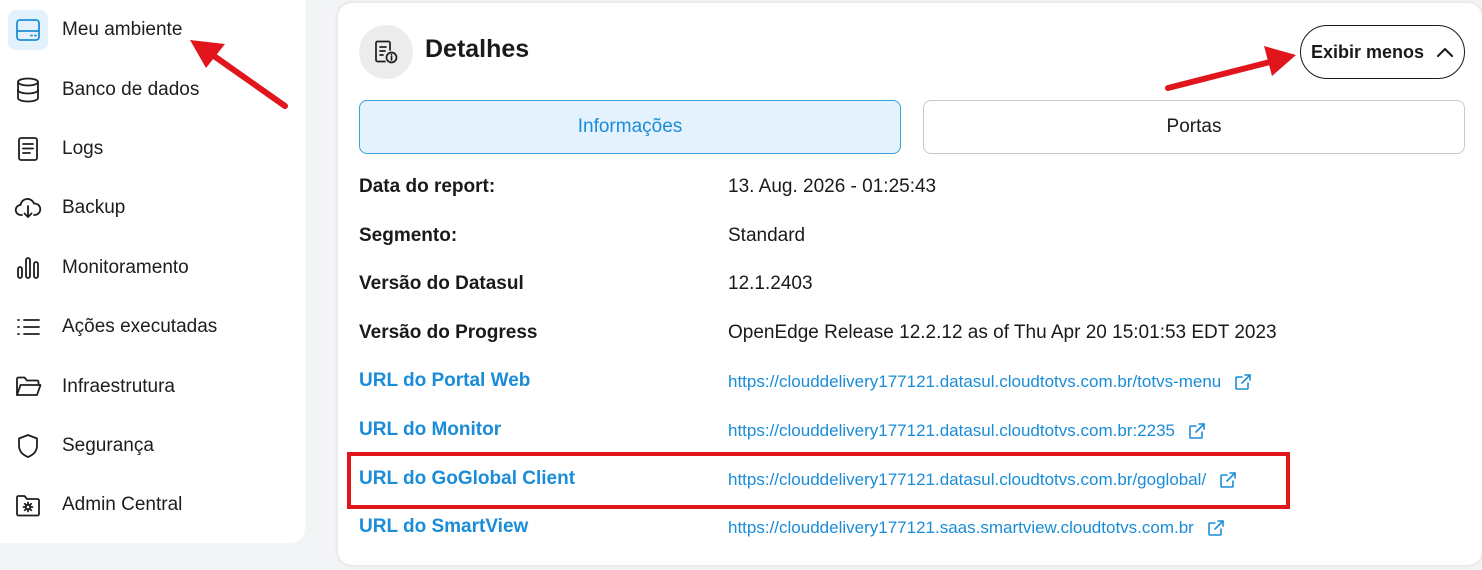  I want to click on sidebar-item-label: Backup, so click(94, 207).